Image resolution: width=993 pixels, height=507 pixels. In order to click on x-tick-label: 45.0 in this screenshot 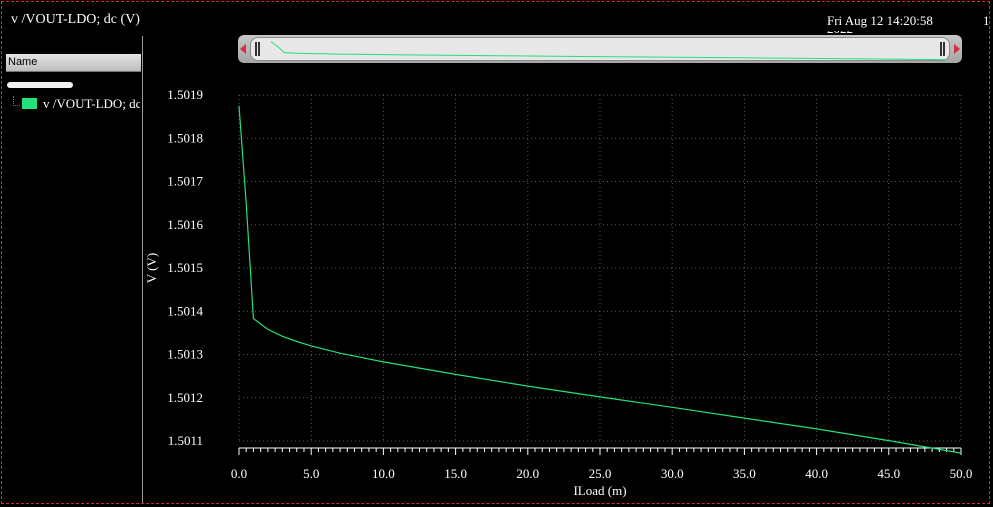, I will do `click(888, 473)`.